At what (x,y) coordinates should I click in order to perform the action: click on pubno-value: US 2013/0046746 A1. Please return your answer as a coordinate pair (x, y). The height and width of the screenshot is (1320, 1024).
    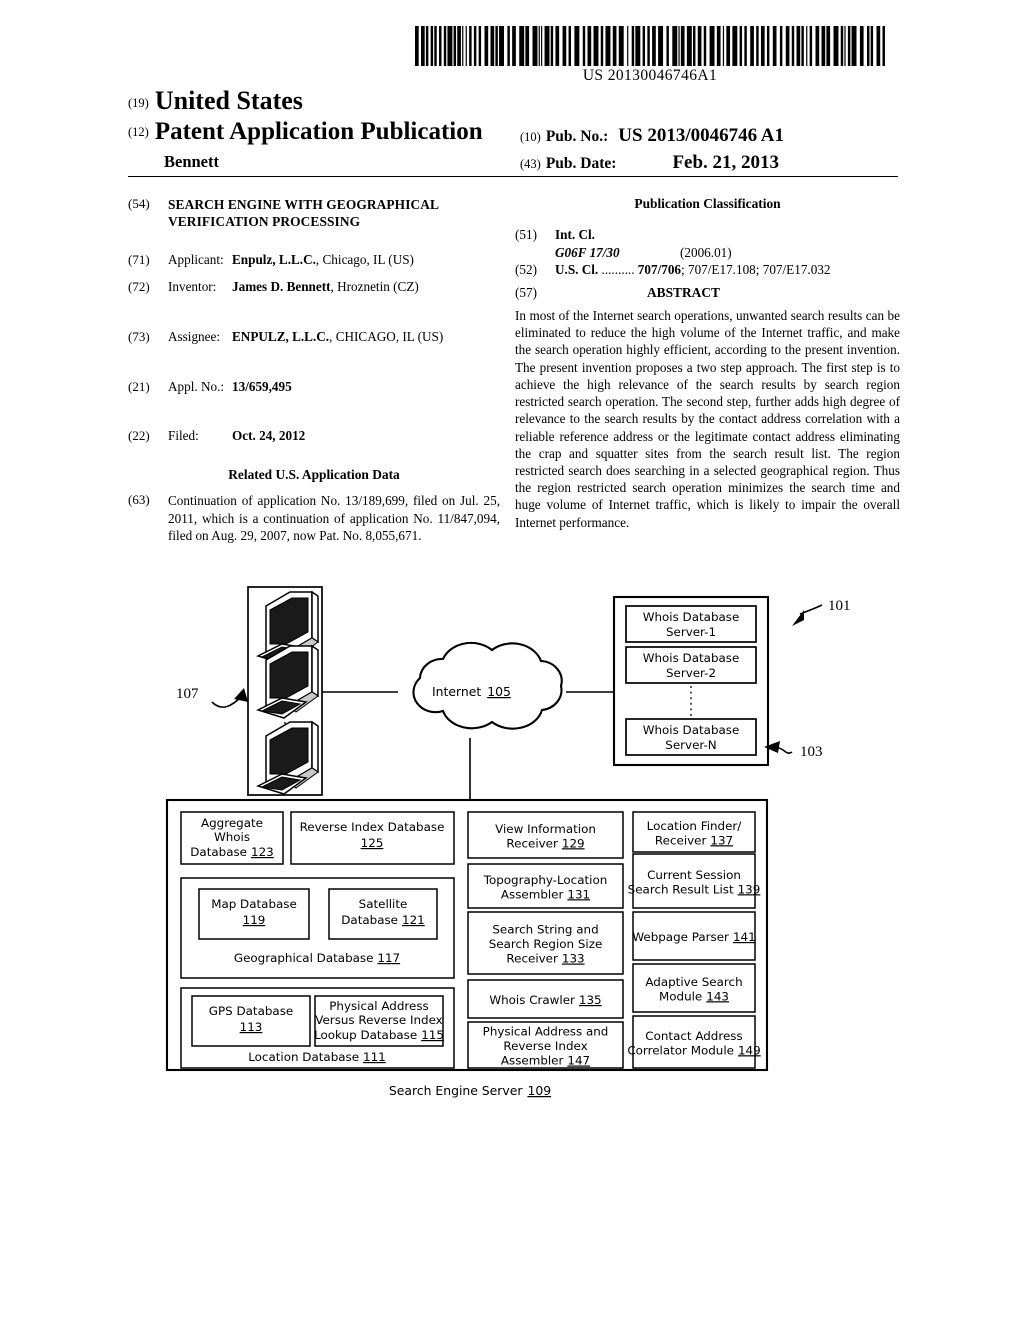
    Looking at the image, I should click on (701, 135).